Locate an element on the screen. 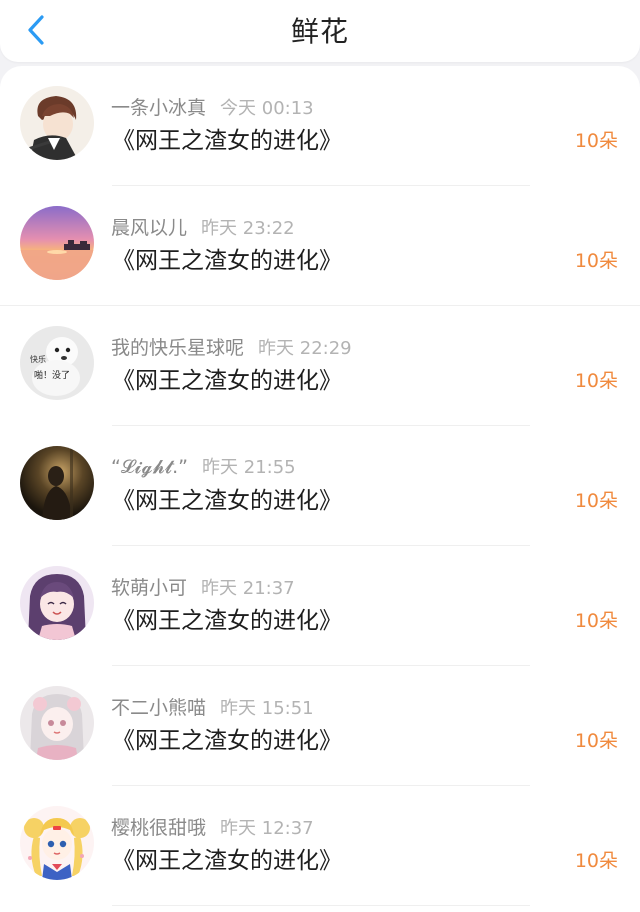 The image size is (640, 912). user-name: “𝓛𝓲𝓰𝓱𝓽.” is located at coordinates (150, 467).